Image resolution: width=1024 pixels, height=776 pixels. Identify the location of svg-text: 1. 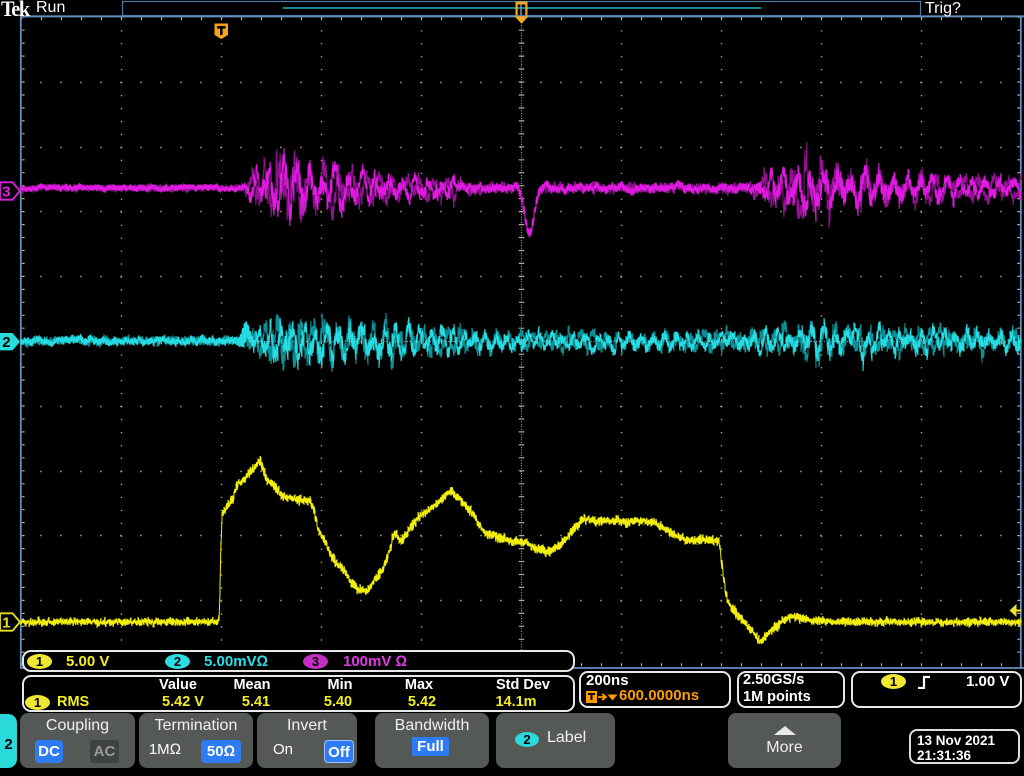
(6, 622).